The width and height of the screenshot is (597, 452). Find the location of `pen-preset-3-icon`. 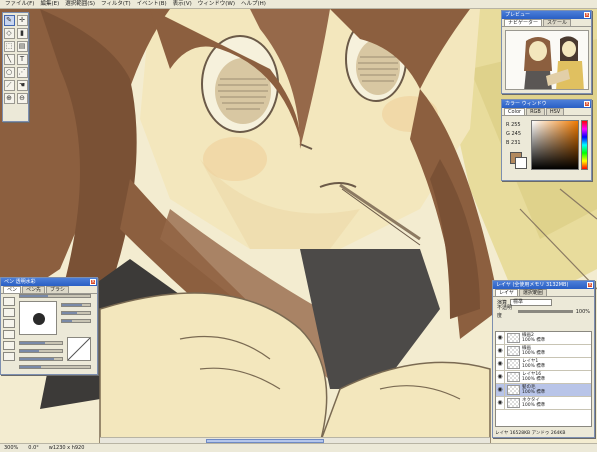

pen-preset-3-icon is located at coordinates (9, 323).